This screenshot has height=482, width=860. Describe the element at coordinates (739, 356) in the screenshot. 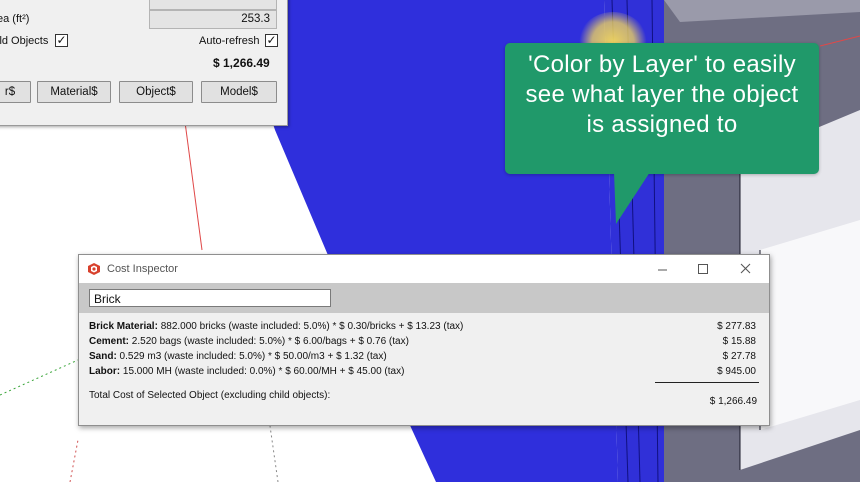

I see `cost-row-amount: $ 27.78` at that location.